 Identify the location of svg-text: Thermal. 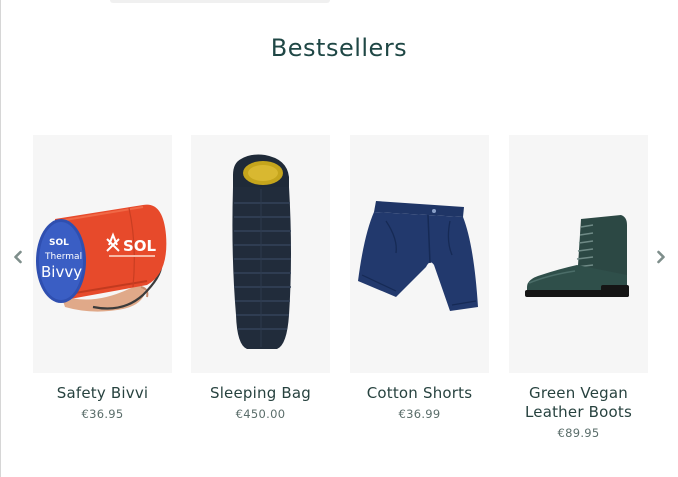
(63, 257).